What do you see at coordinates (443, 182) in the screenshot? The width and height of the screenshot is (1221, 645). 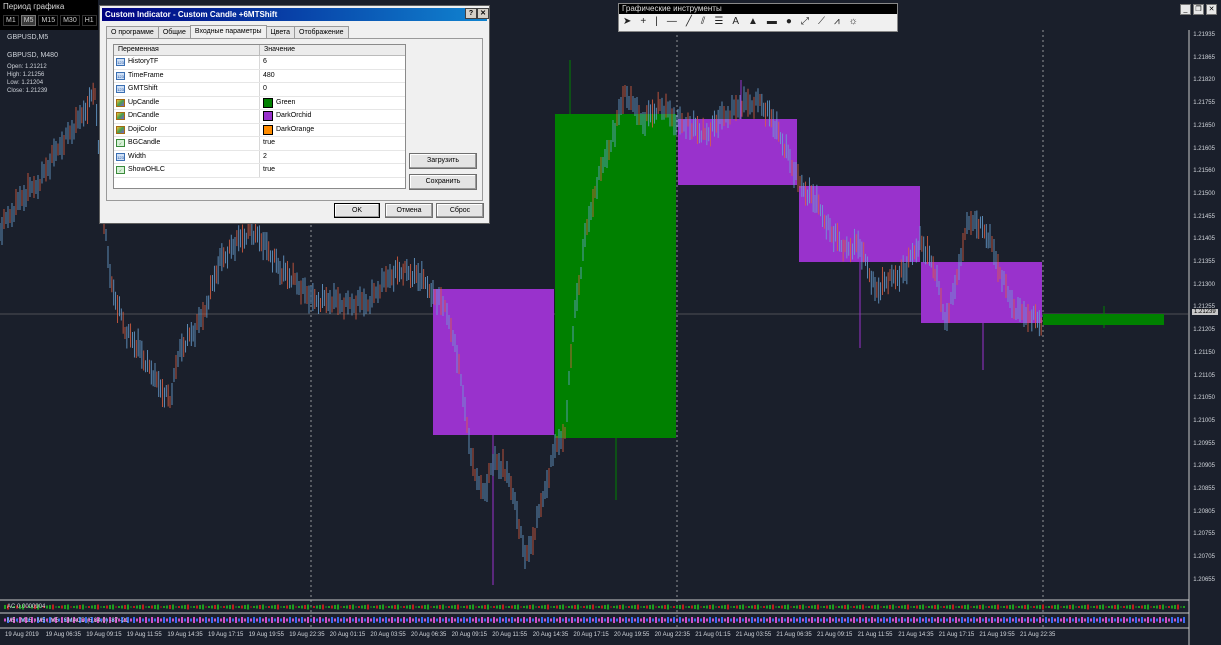 I see `save-button: Сохранить` at bounding box center [443, 182].